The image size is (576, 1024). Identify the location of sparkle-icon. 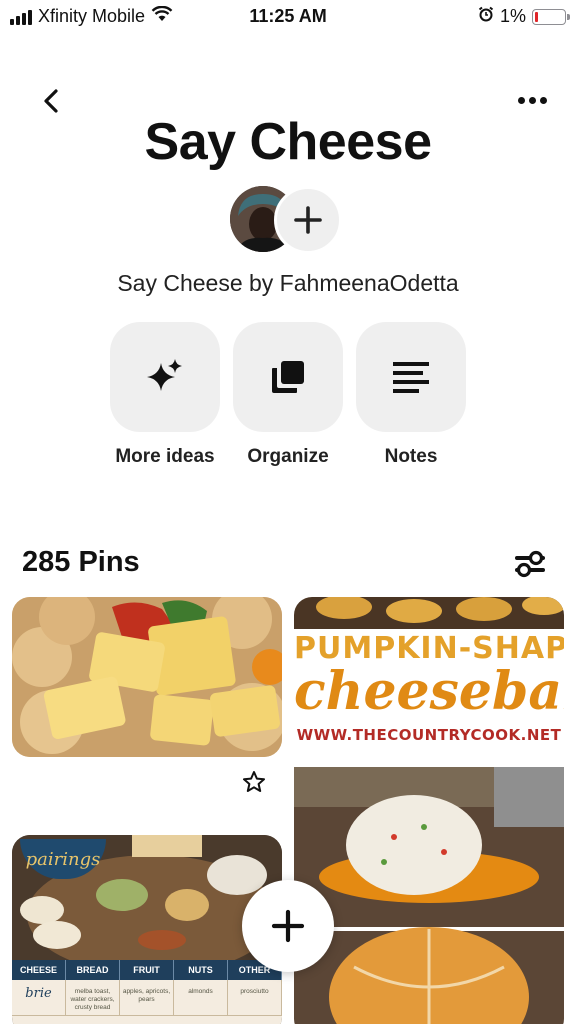
(164, 375).